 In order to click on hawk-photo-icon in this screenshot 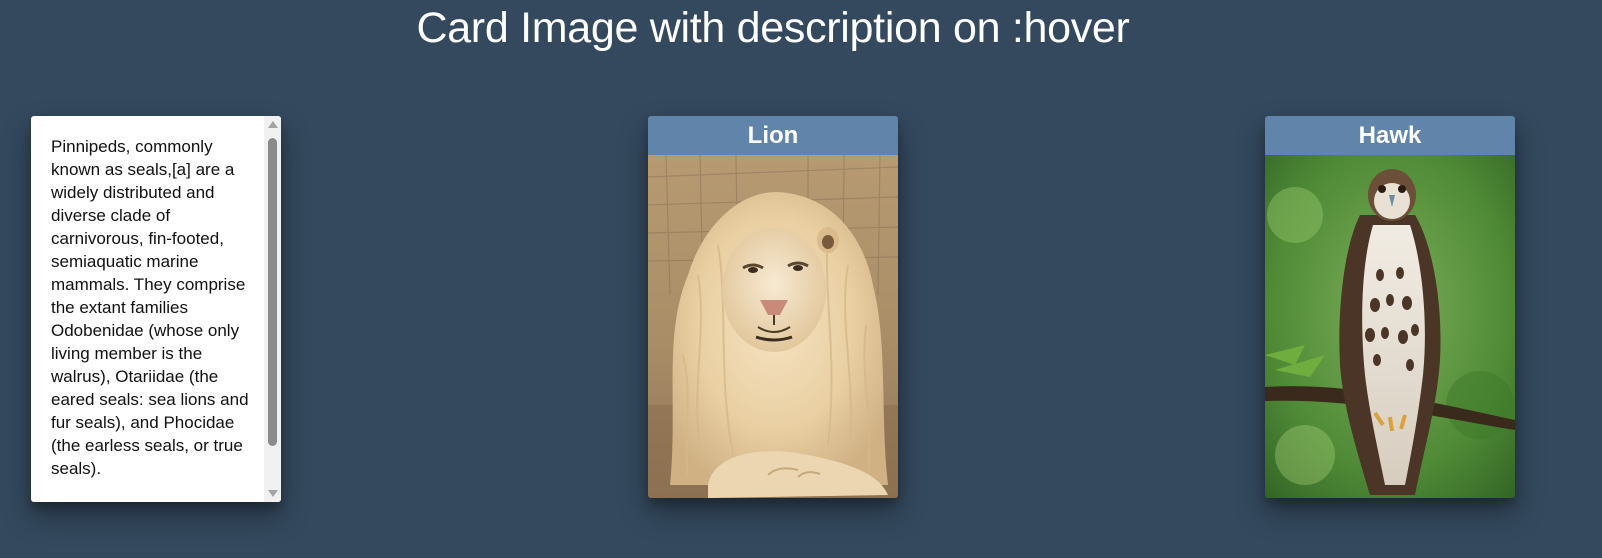, I will do `click(1390, 326)`.